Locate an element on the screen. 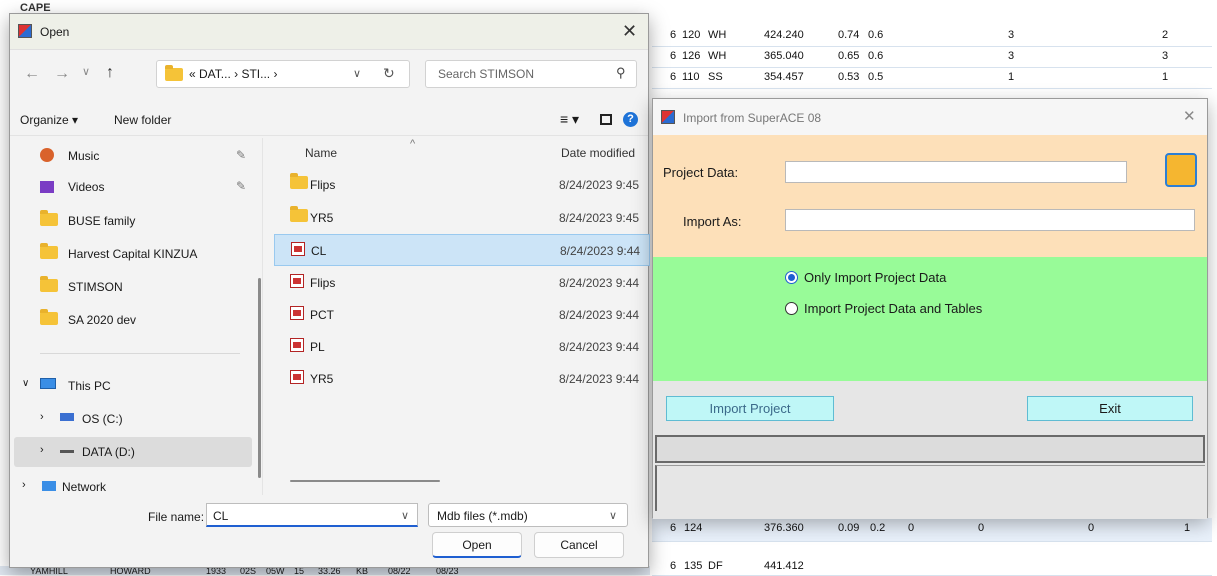 Image resolution: width=1217 pixels, height=576 pixels. back-arrow-icon: ← is located at coordinates (32, 74).